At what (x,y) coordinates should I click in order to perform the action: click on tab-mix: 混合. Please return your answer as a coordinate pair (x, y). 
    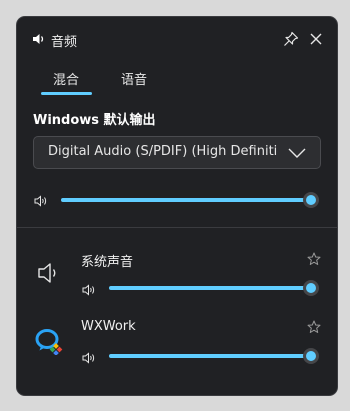
    Looking at the image, I should click on (66, 78).